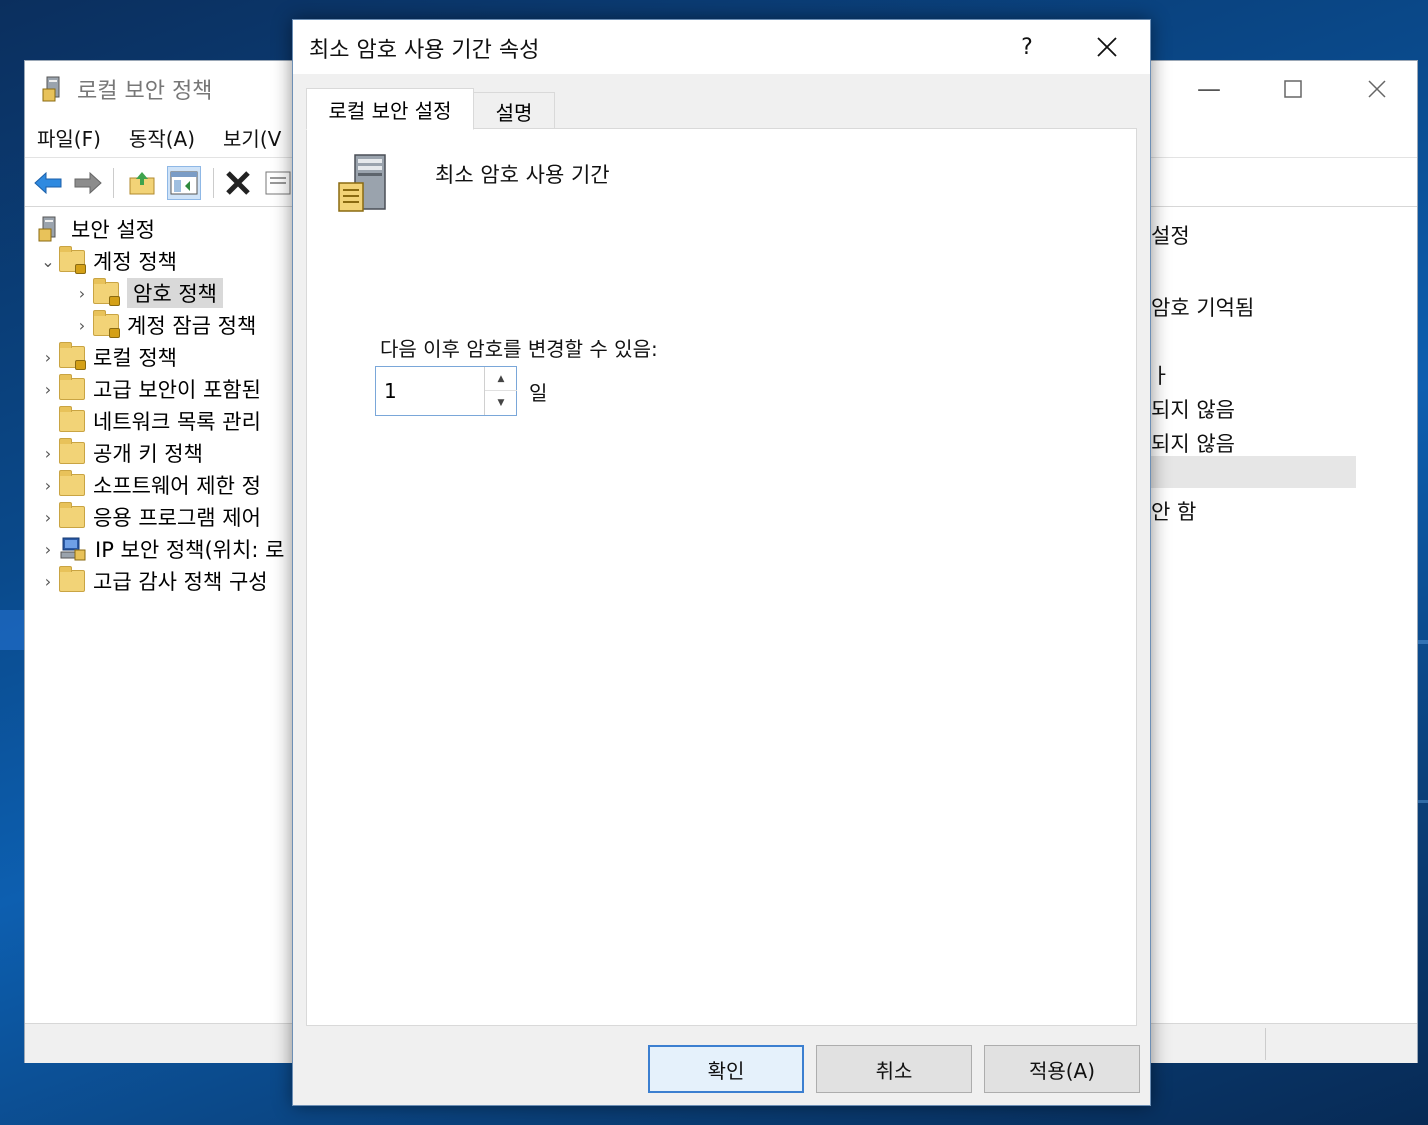  What do you see at coordinates (1174, 512) in the screenshot?
I see `details-value: 안 함` at bounding box center [1174, 512].